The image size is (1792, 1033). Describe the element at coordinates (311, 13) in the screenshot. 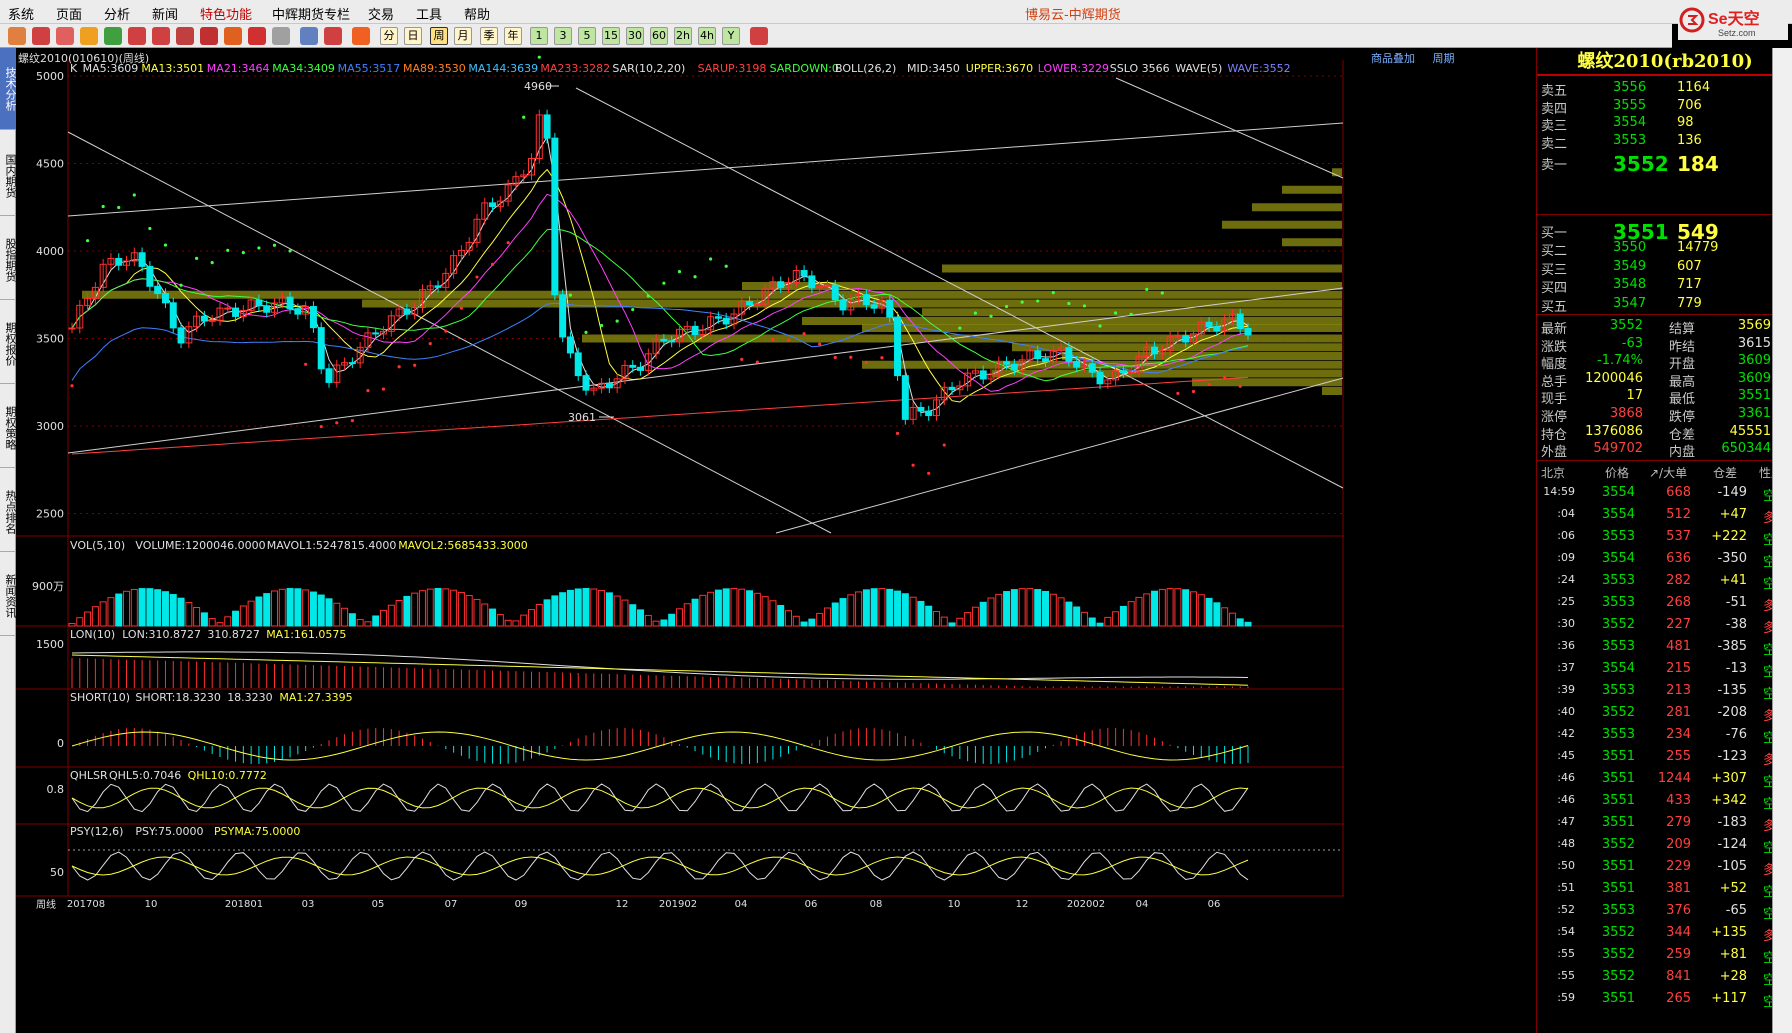

I see `menu-column: 中辉期货专栏` at that location.